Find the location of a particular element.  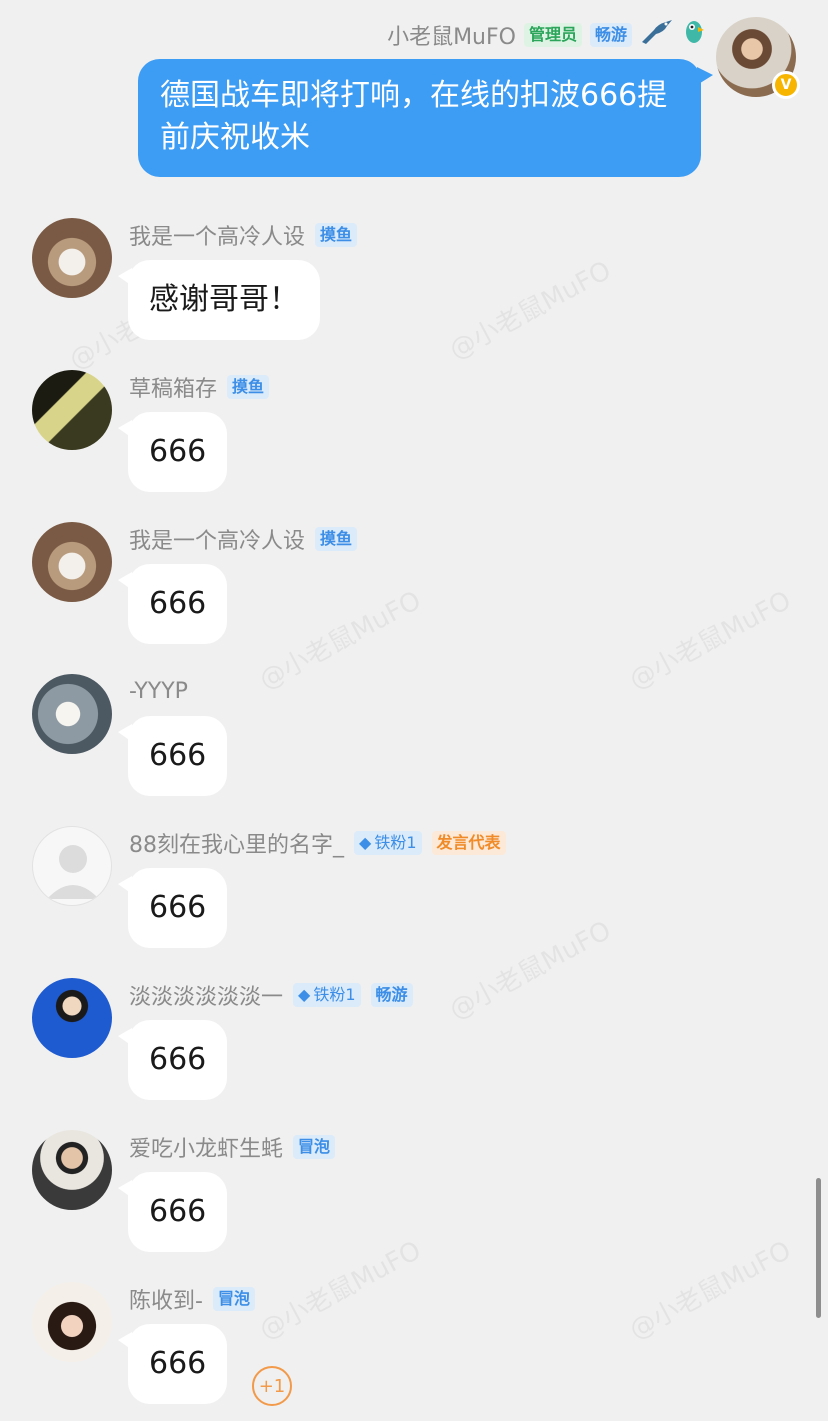

self-name-row: 小老鼠MuFO 管理员 畅游 is located at coordinates (546, 35).